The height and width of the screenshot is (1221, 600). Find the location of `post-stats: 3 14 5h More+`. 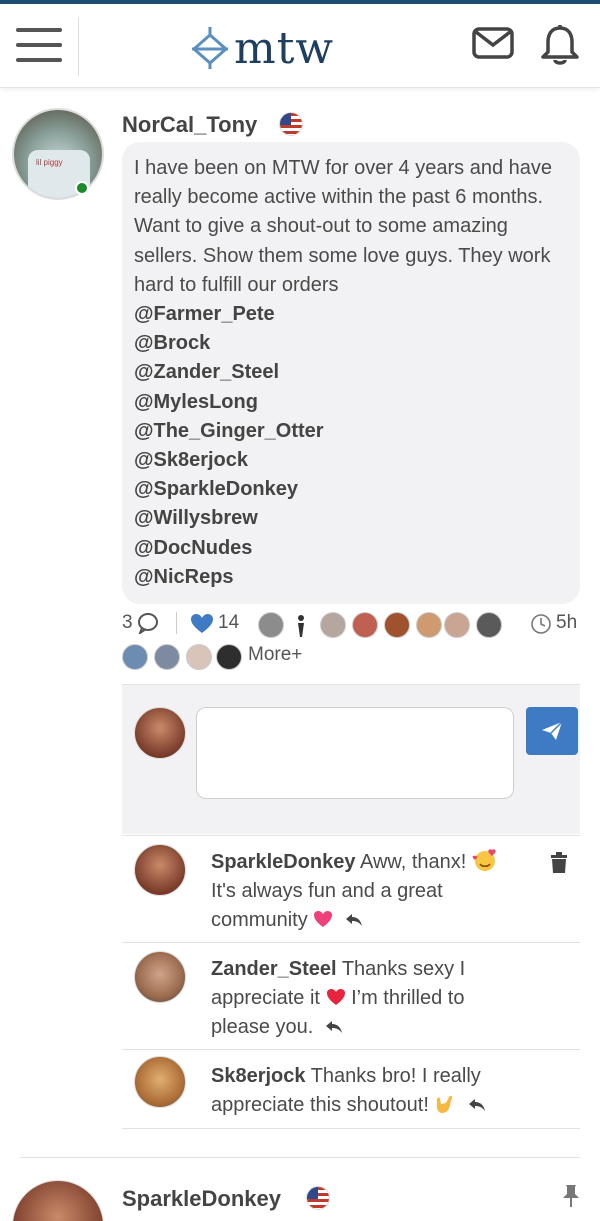

post-stats: 3 14 5h More+ is located at coordinates (357, 642).